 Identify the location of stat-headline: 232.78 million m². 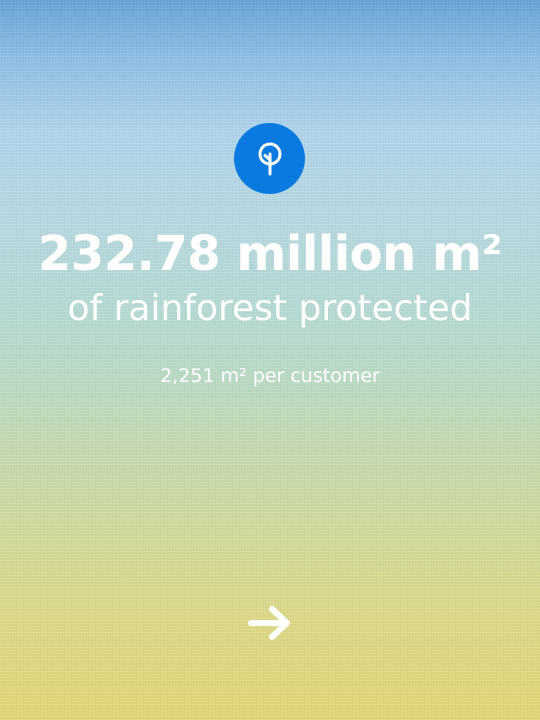
(270, 254).